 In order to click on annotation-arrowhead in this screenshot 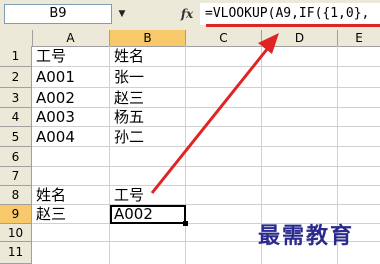, I will do `click(268, 43)`.